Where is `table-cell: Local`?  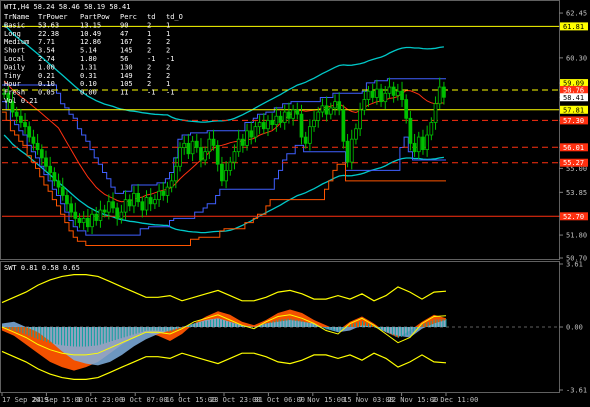
table-cell: Local is located at coordinates (14, 59).